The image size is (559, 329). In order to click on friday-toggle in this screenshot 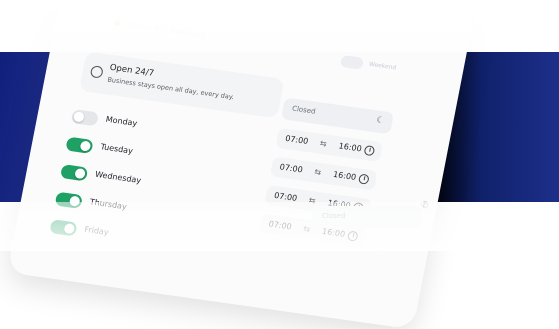, I will do `click(63, 228)`.